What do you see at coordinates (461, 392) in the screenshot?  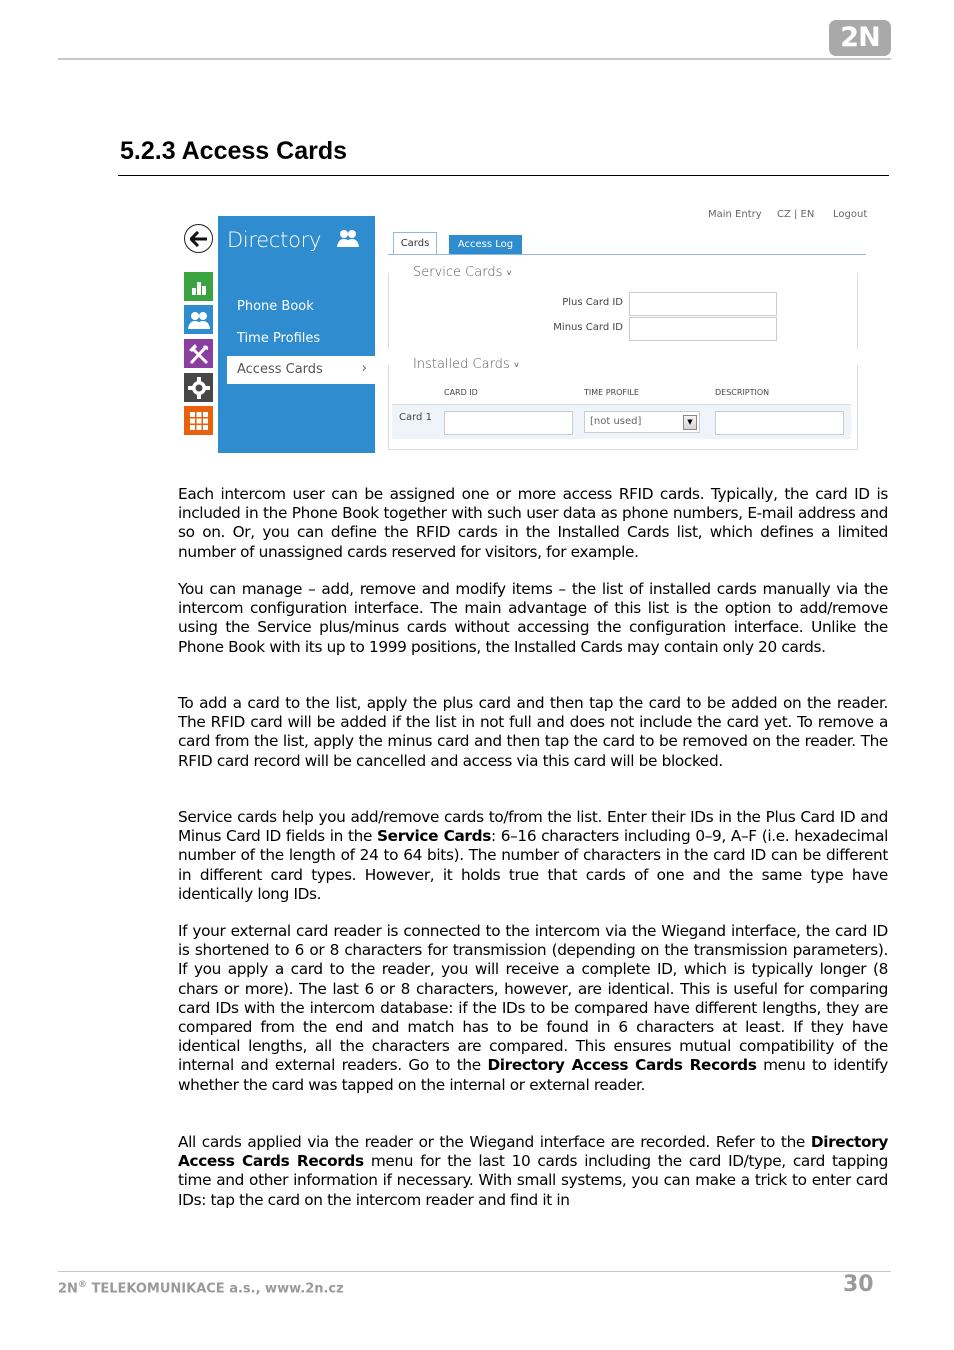 I see `column-header-card-id: CARD ID` at bounding box center [461, 392].